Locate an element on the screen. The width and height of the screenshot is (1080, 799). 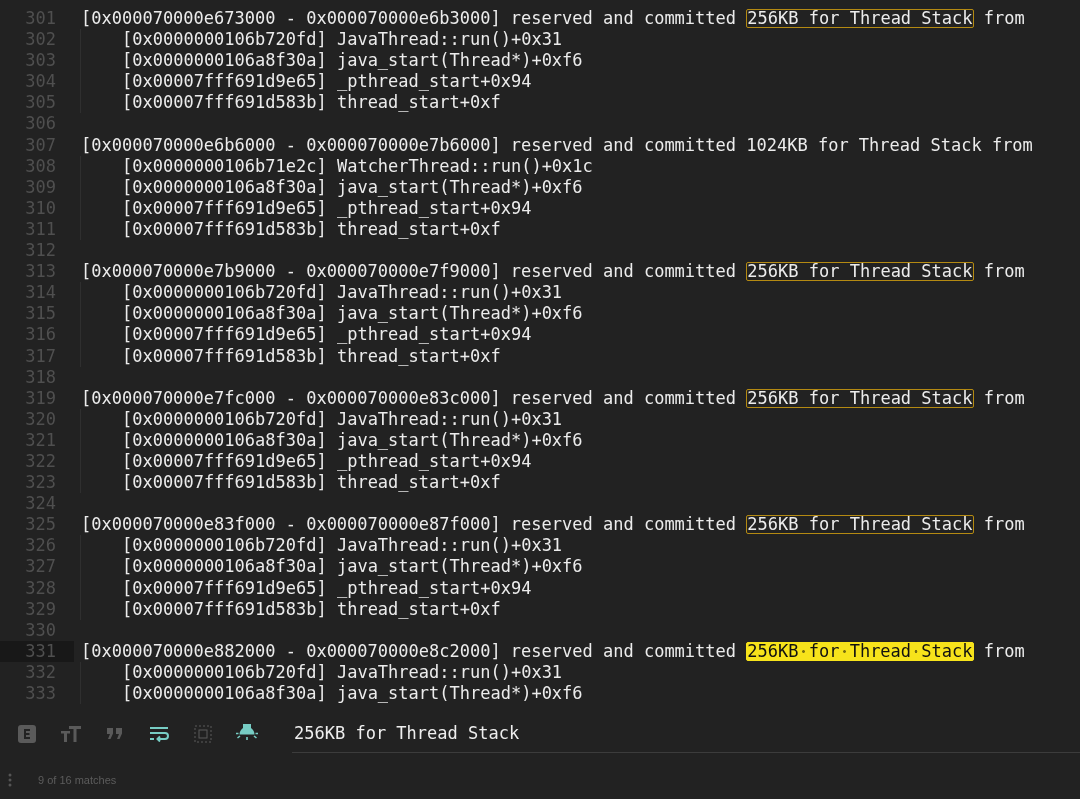
search-field: 256KB for Thread Stack is located at coordinates (686, 733).